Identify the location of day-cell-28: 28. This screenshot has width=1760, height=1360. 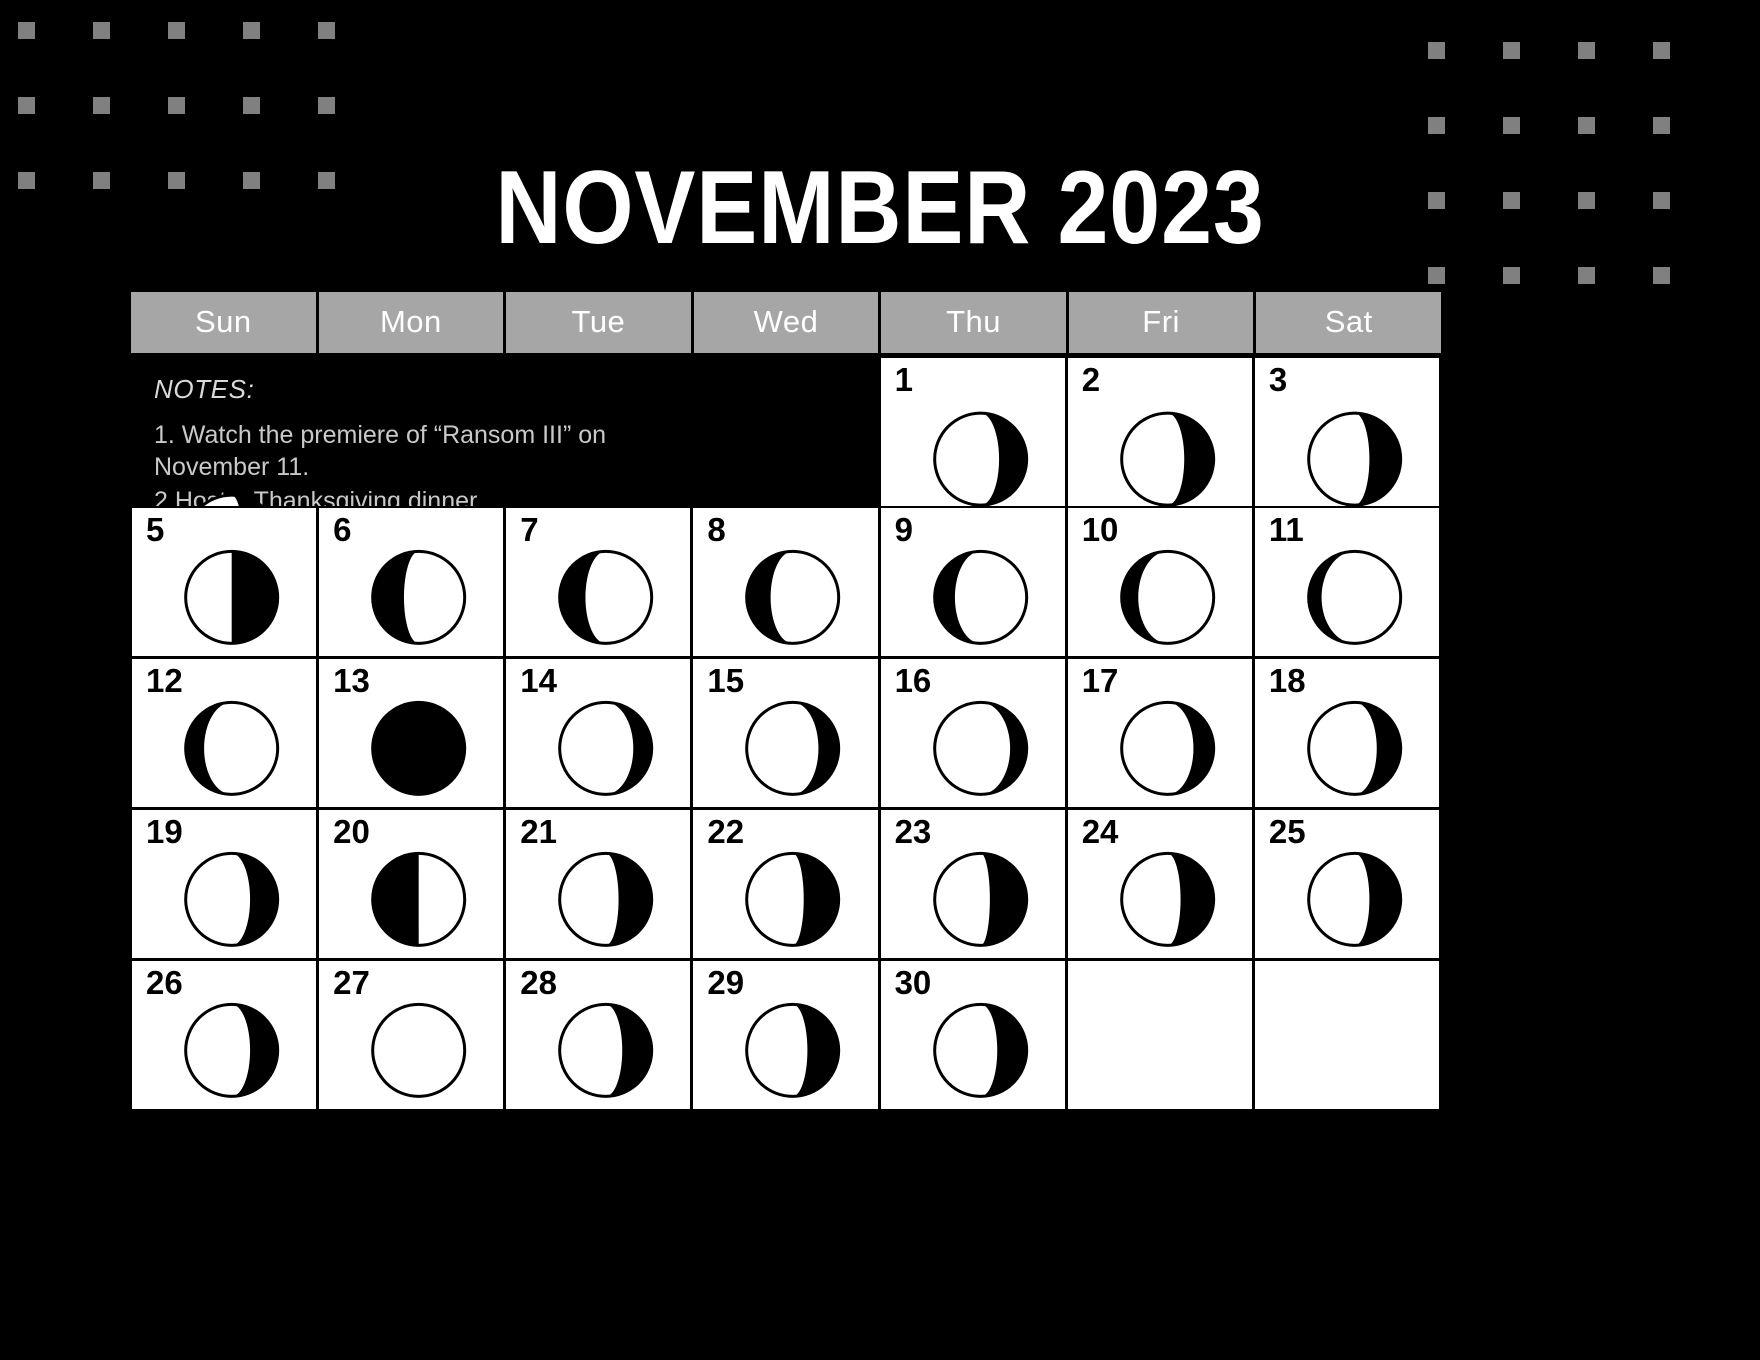
(598, 1035).